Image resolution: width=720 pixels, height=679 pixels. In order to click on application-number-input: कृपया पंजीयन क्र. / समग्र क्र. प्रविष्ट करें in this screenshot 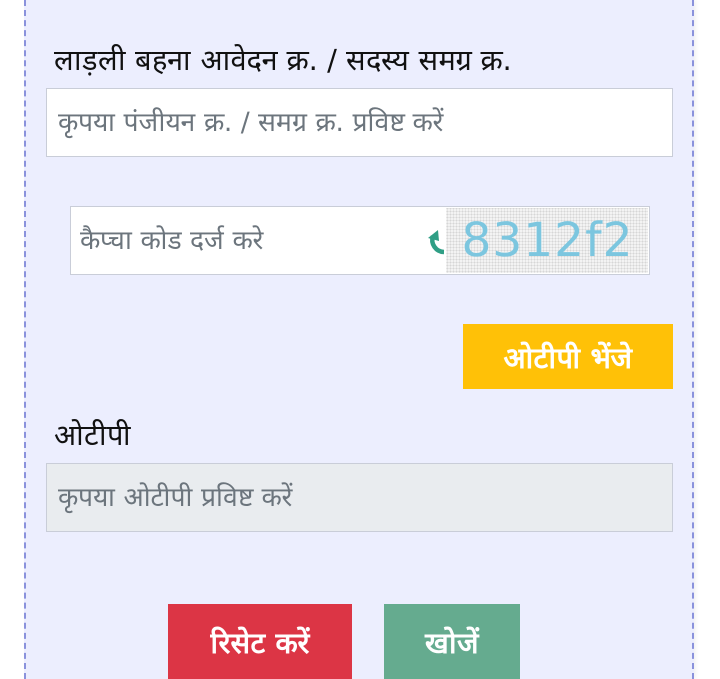, I will do `click(359, 122)`.